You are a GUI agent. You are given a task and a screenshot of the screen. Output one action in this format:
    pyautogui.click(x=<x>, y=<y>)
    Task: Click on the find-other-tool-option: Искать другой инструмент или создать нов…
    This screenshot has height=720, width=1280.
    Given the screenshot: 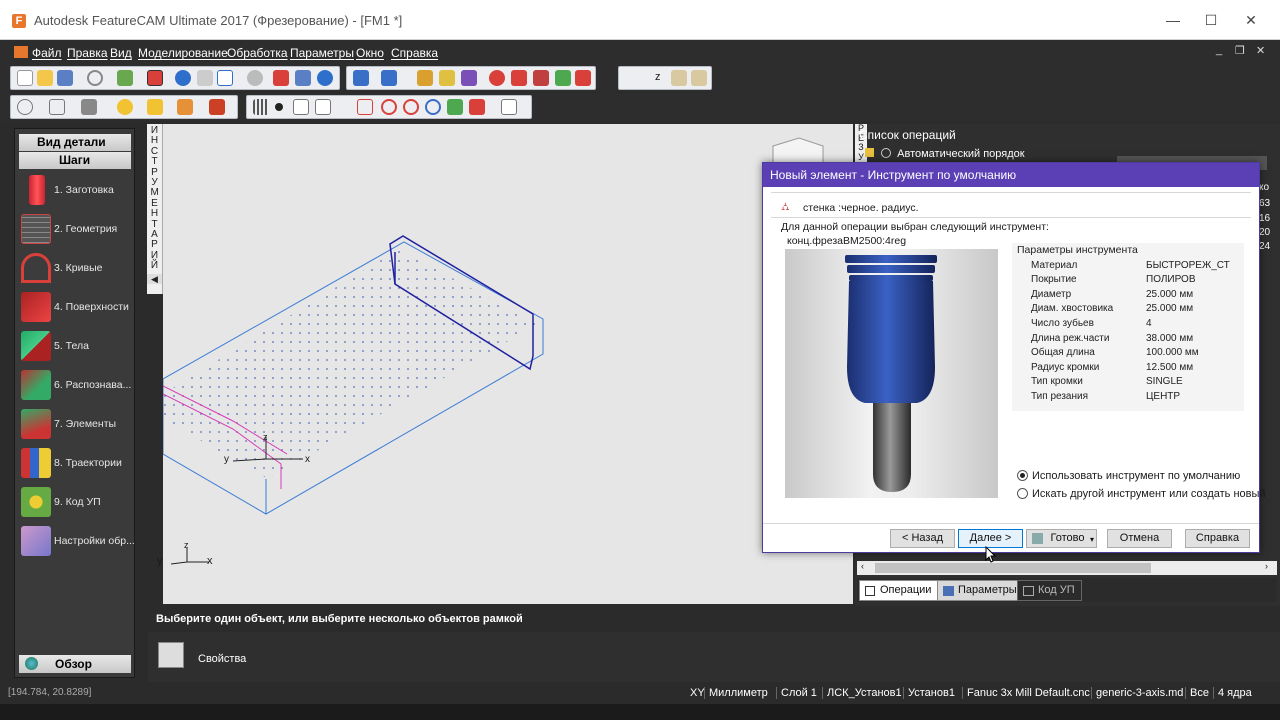 What is the action you would take?
    pyautogui.click(x=1141, y=494)
    